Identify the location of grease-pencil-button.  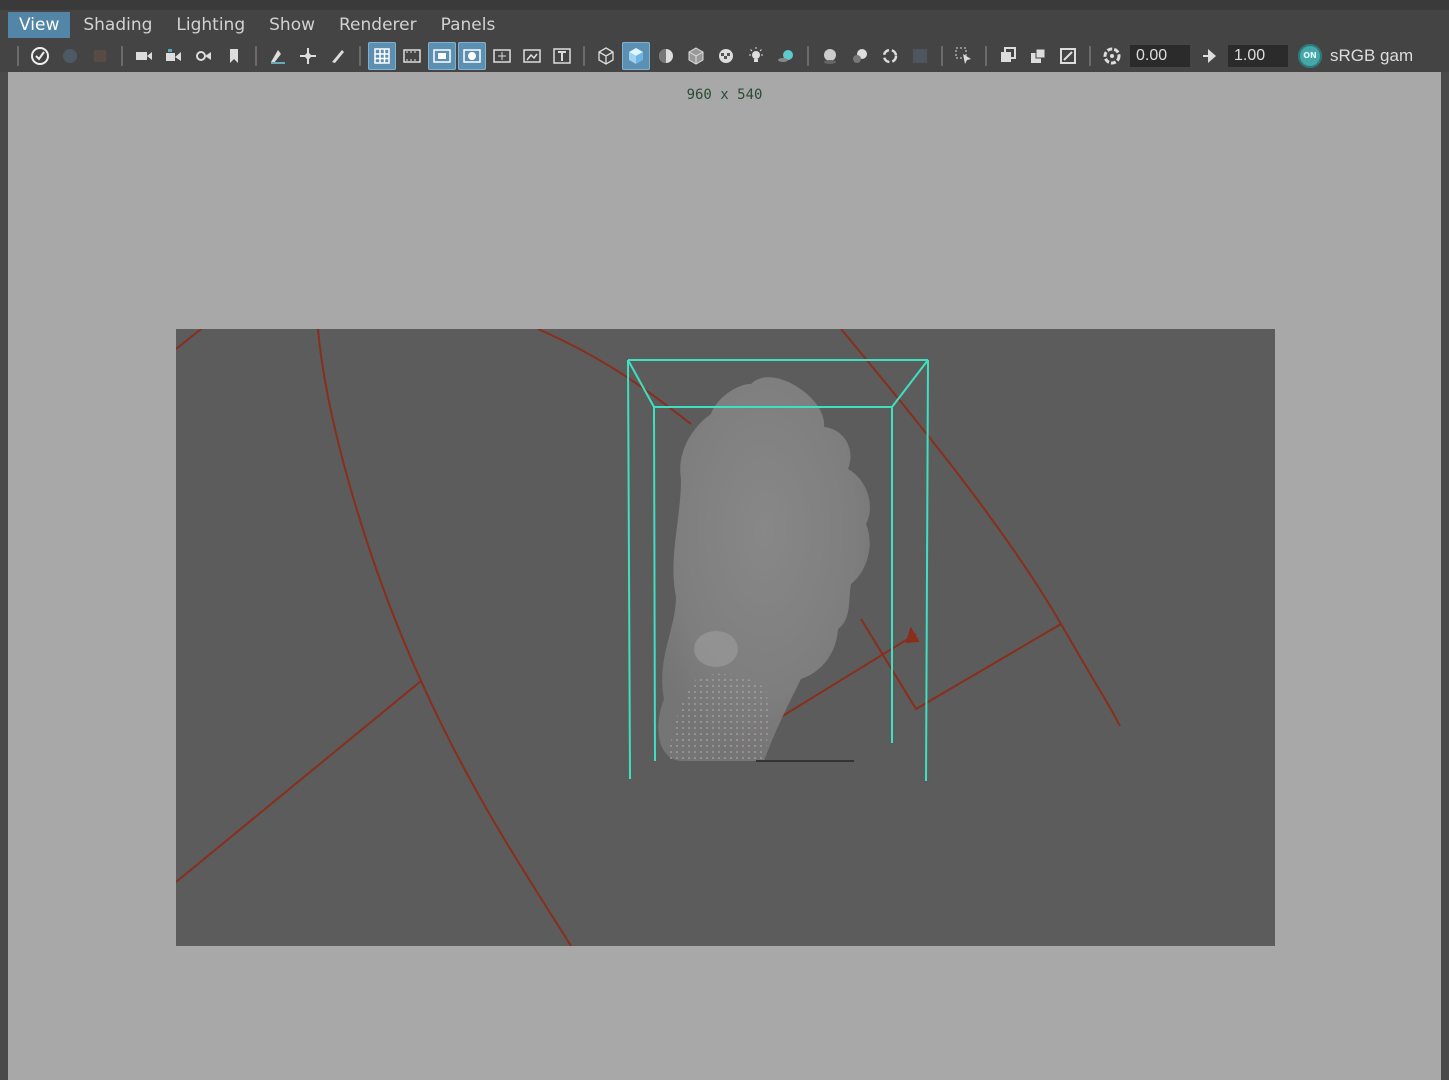
(278, 56).